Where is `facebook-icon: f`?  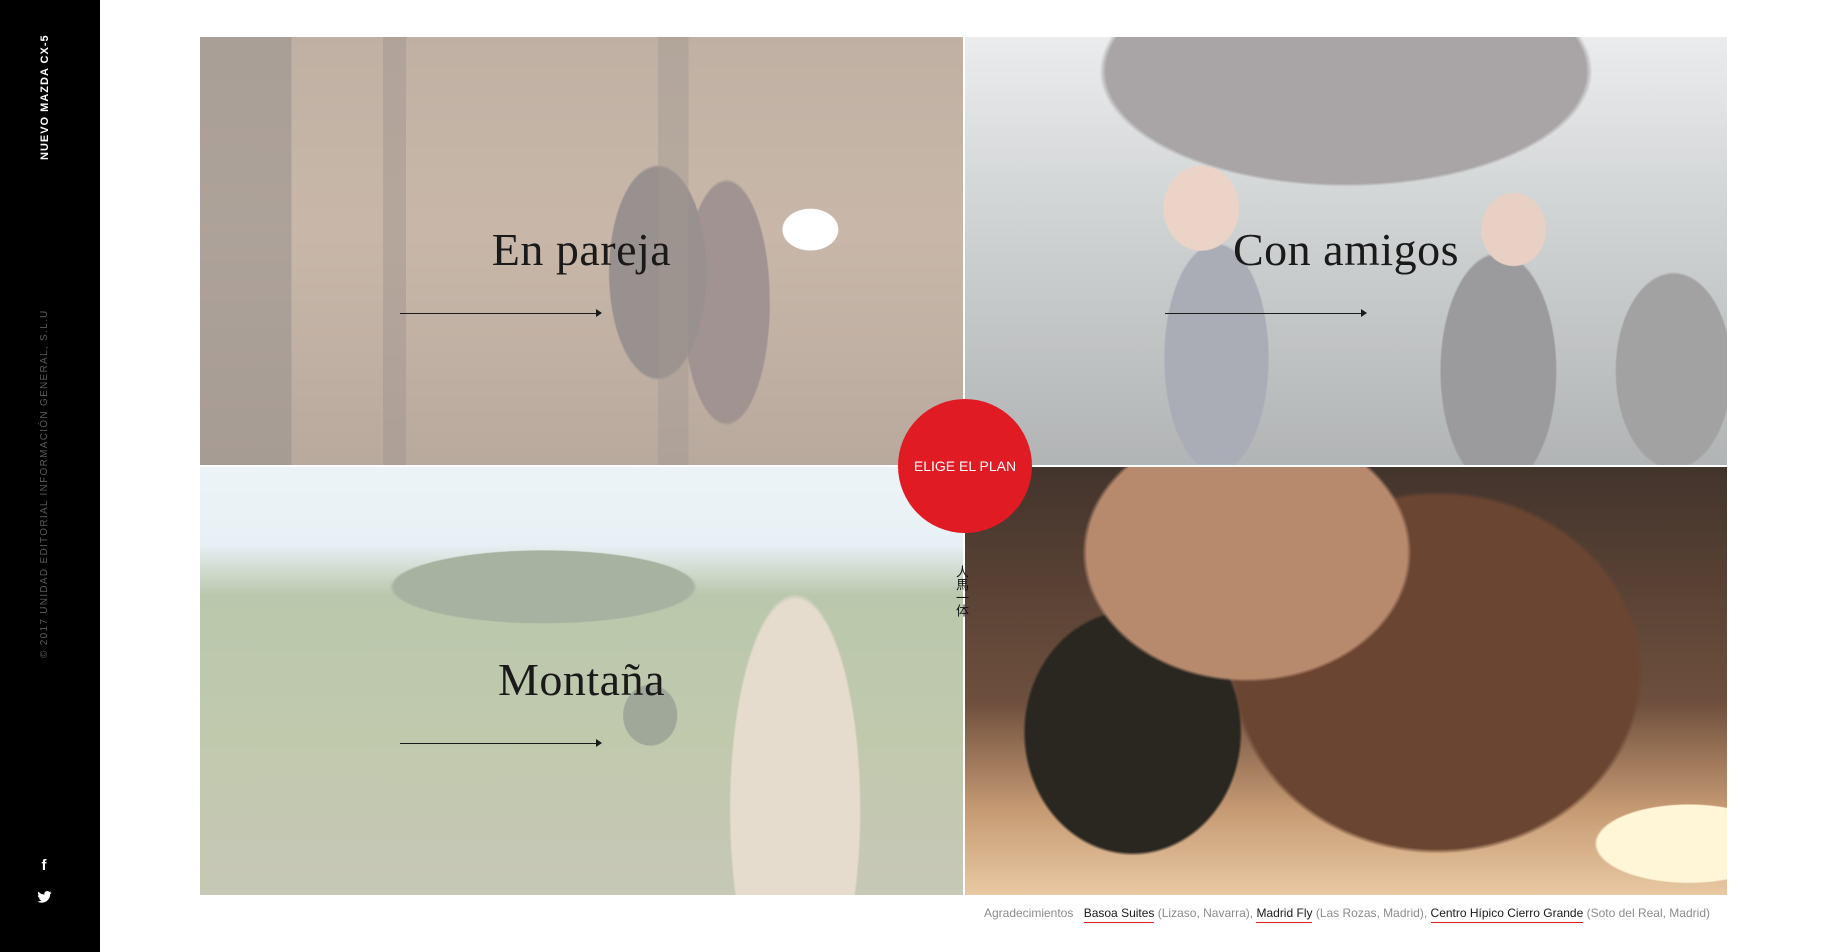
facebook-icon: f is located at coordinates (44, 865).